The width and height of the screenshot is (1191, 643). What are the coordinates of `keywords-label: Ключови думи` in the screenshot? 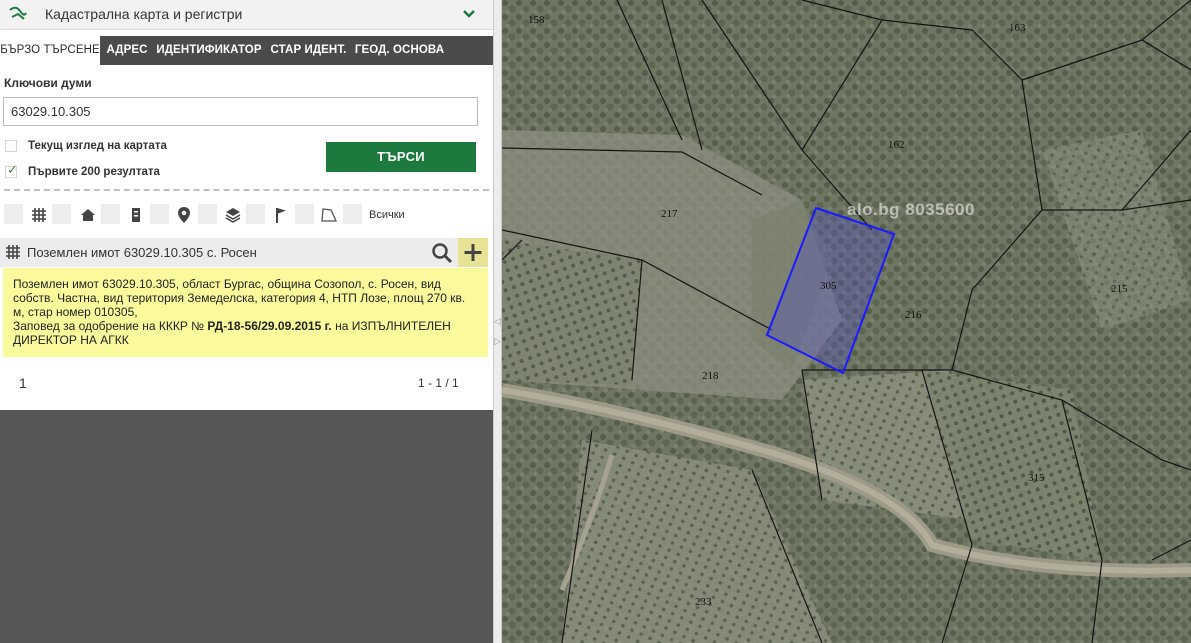 It's located at (48, 83).